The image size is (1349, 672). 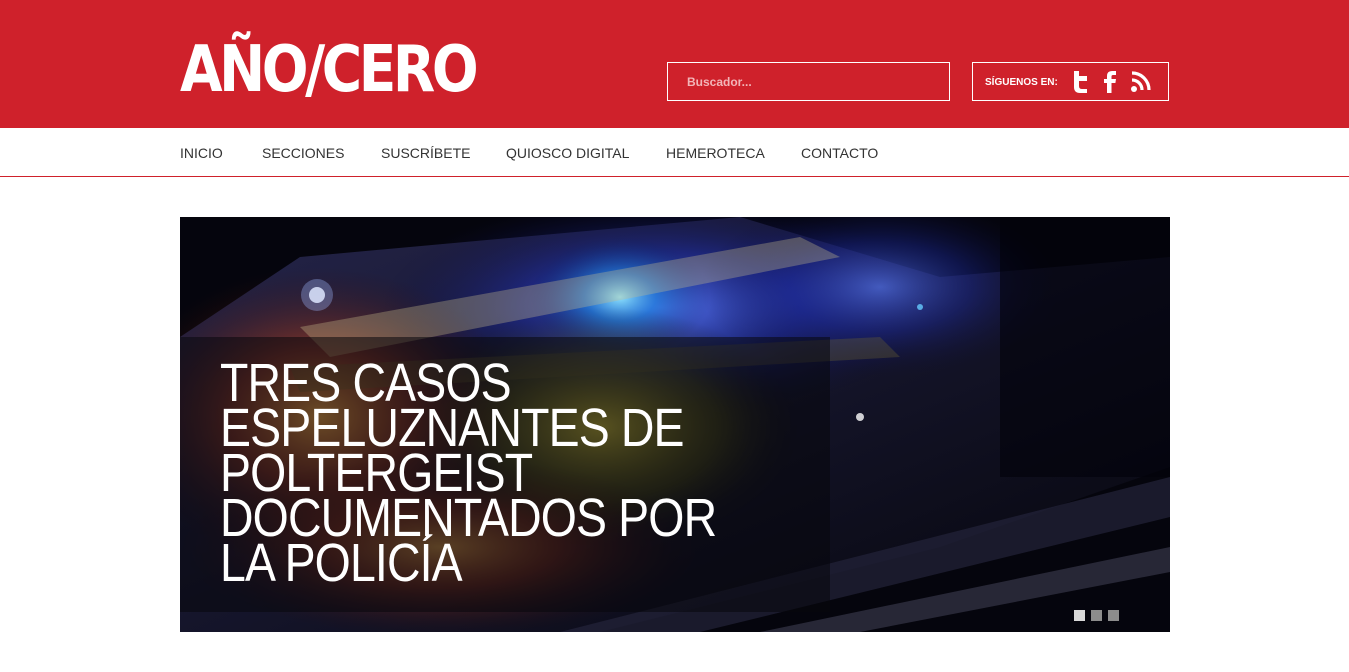 I want to click on rss-icon, so click(x=1141, y=82).